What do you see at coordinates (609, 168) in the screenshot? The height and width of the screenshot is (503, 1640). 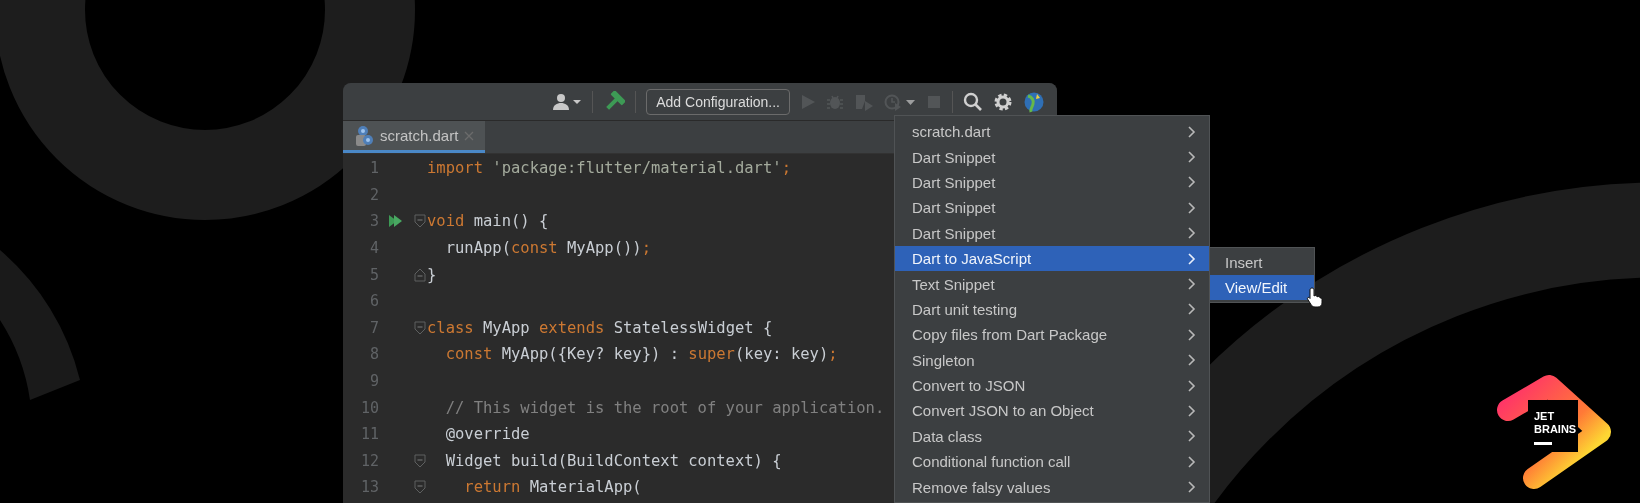 I see `code-line: import 'package:flutter/material.dart';` at bounding box center [609, 168].